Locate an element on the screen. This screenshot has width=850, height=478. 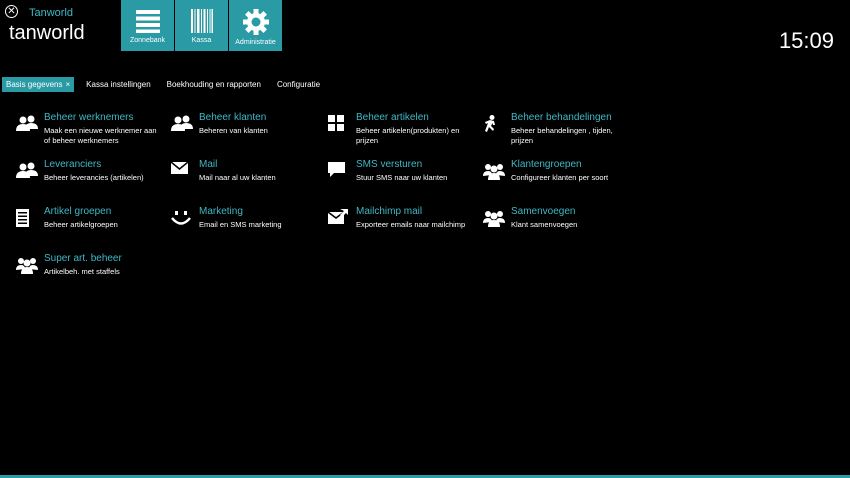
menu-item-mail: Mail Mail naar al uw klanten is located at coordinates (249, 182).